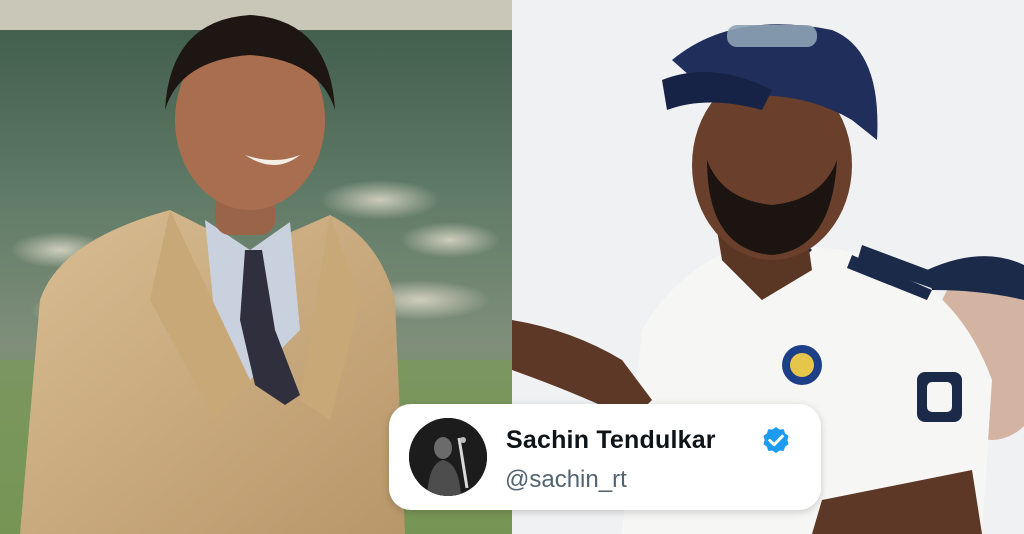 This screenshot has height=534, width=1024. What do you see at coordinates (448, 457) in the screenshot?
I see `avatar` at bounding box center [448, 457].